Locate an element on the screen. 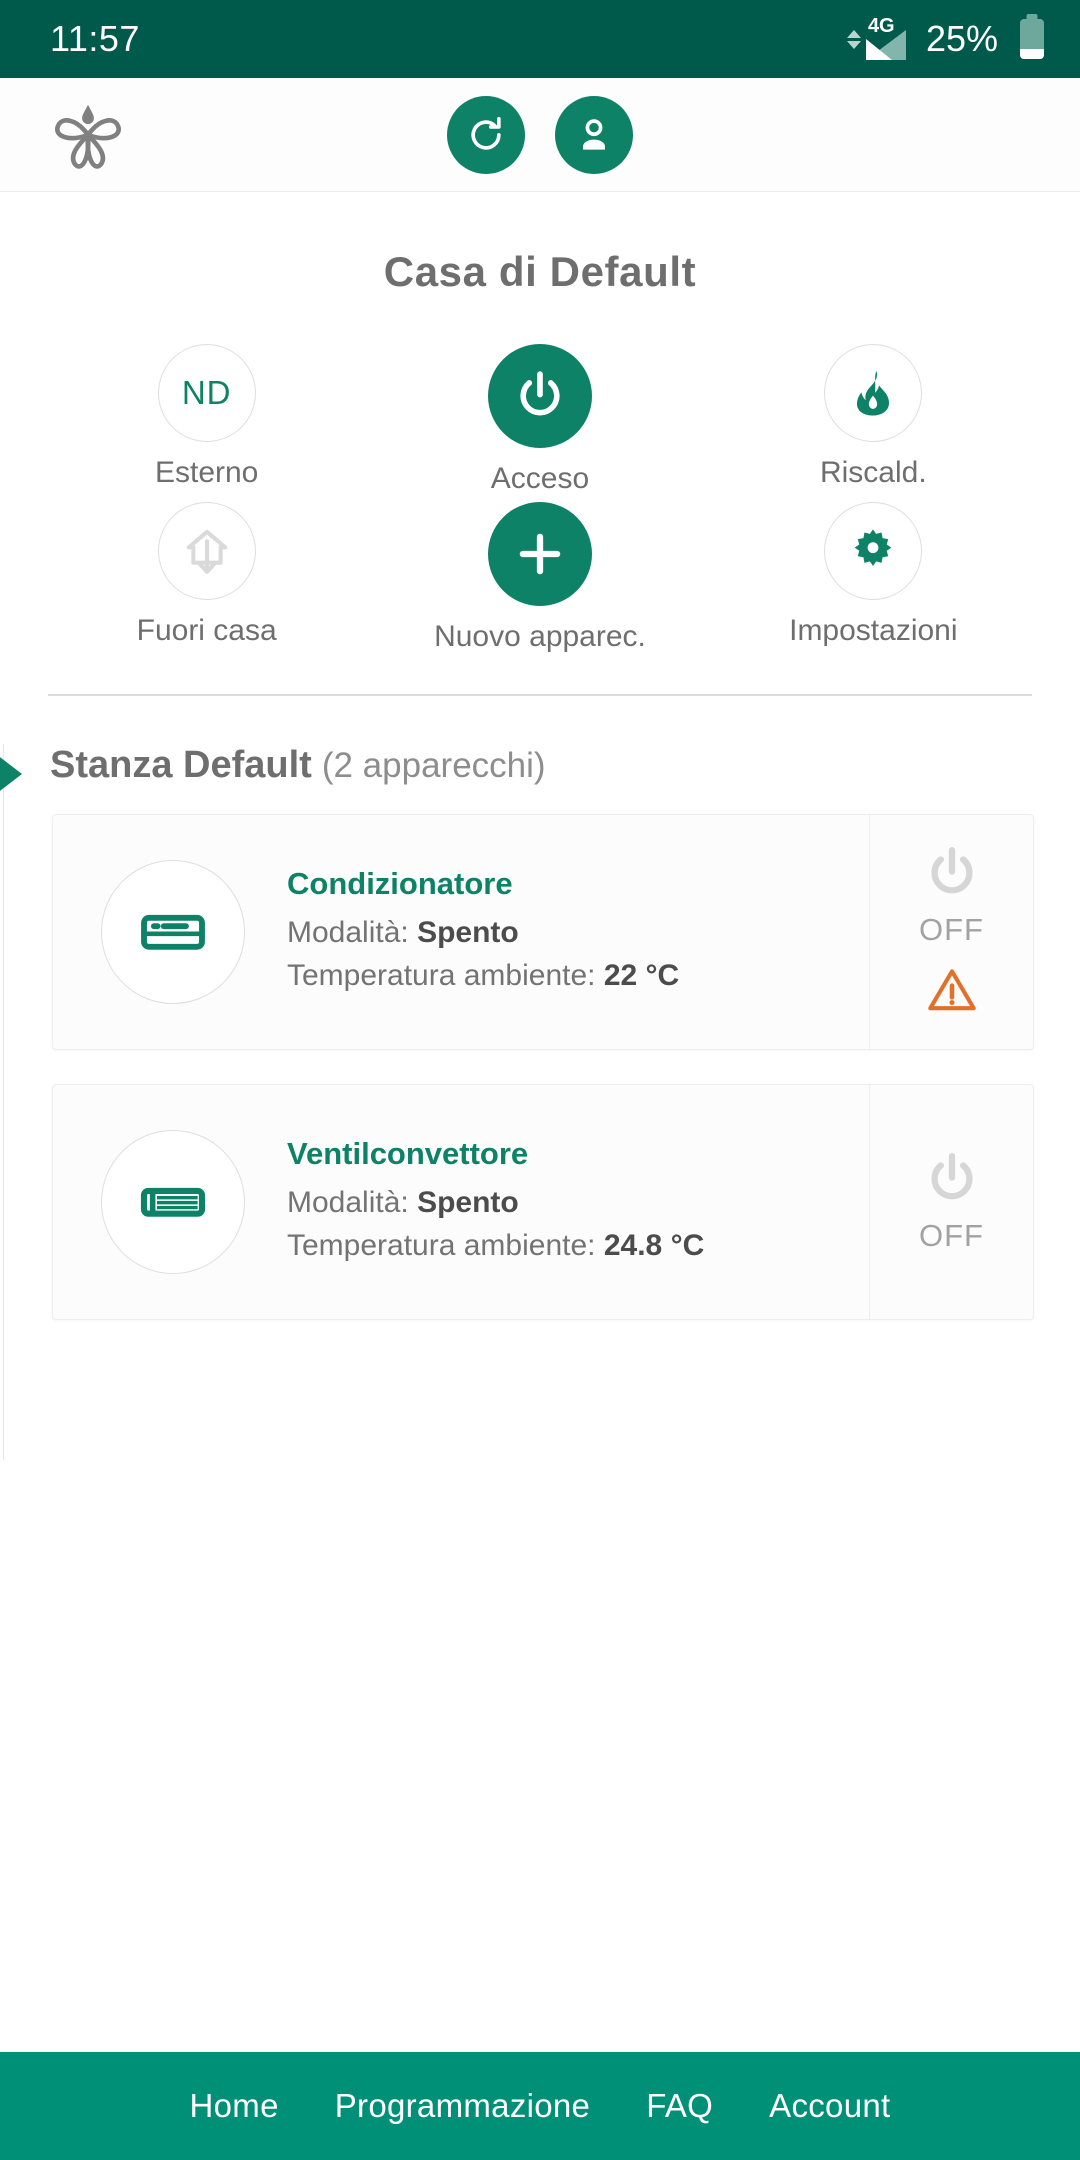  nav-item-home: Home is located at coordinates (234, 2106).